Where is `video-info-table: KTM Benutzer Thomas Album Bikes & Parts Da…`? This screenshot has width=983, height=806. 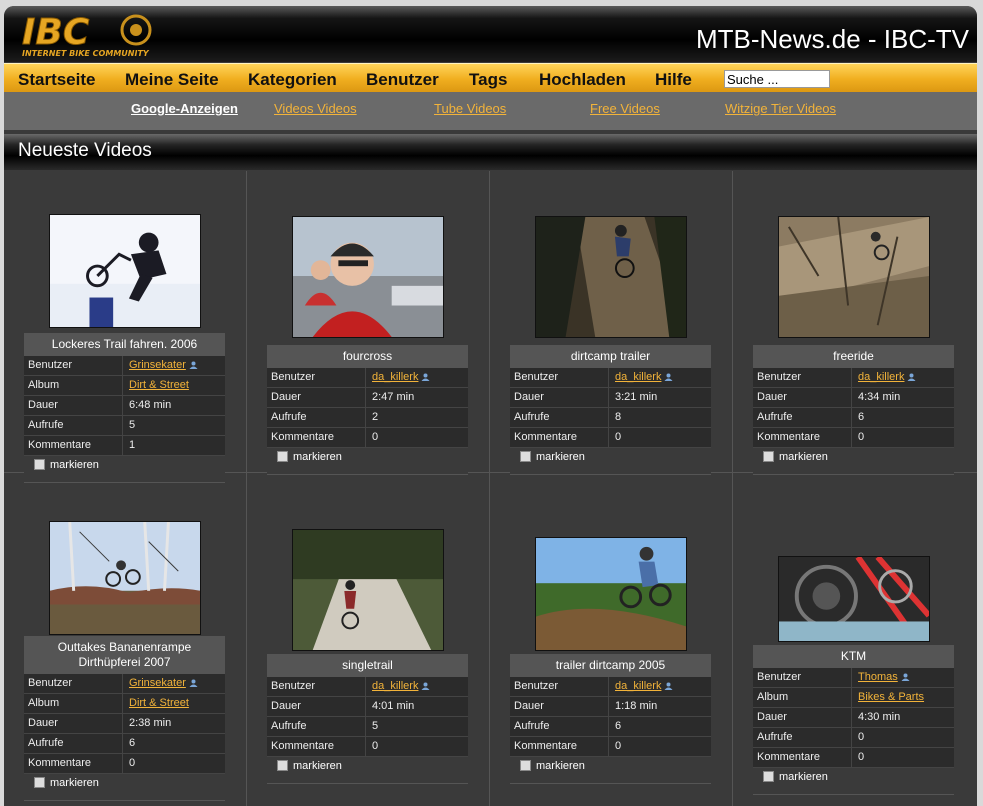
video-info-table: KTM Benutzer Thomas Album Bikes & Parts Da… is located at coordinates (853, 720).